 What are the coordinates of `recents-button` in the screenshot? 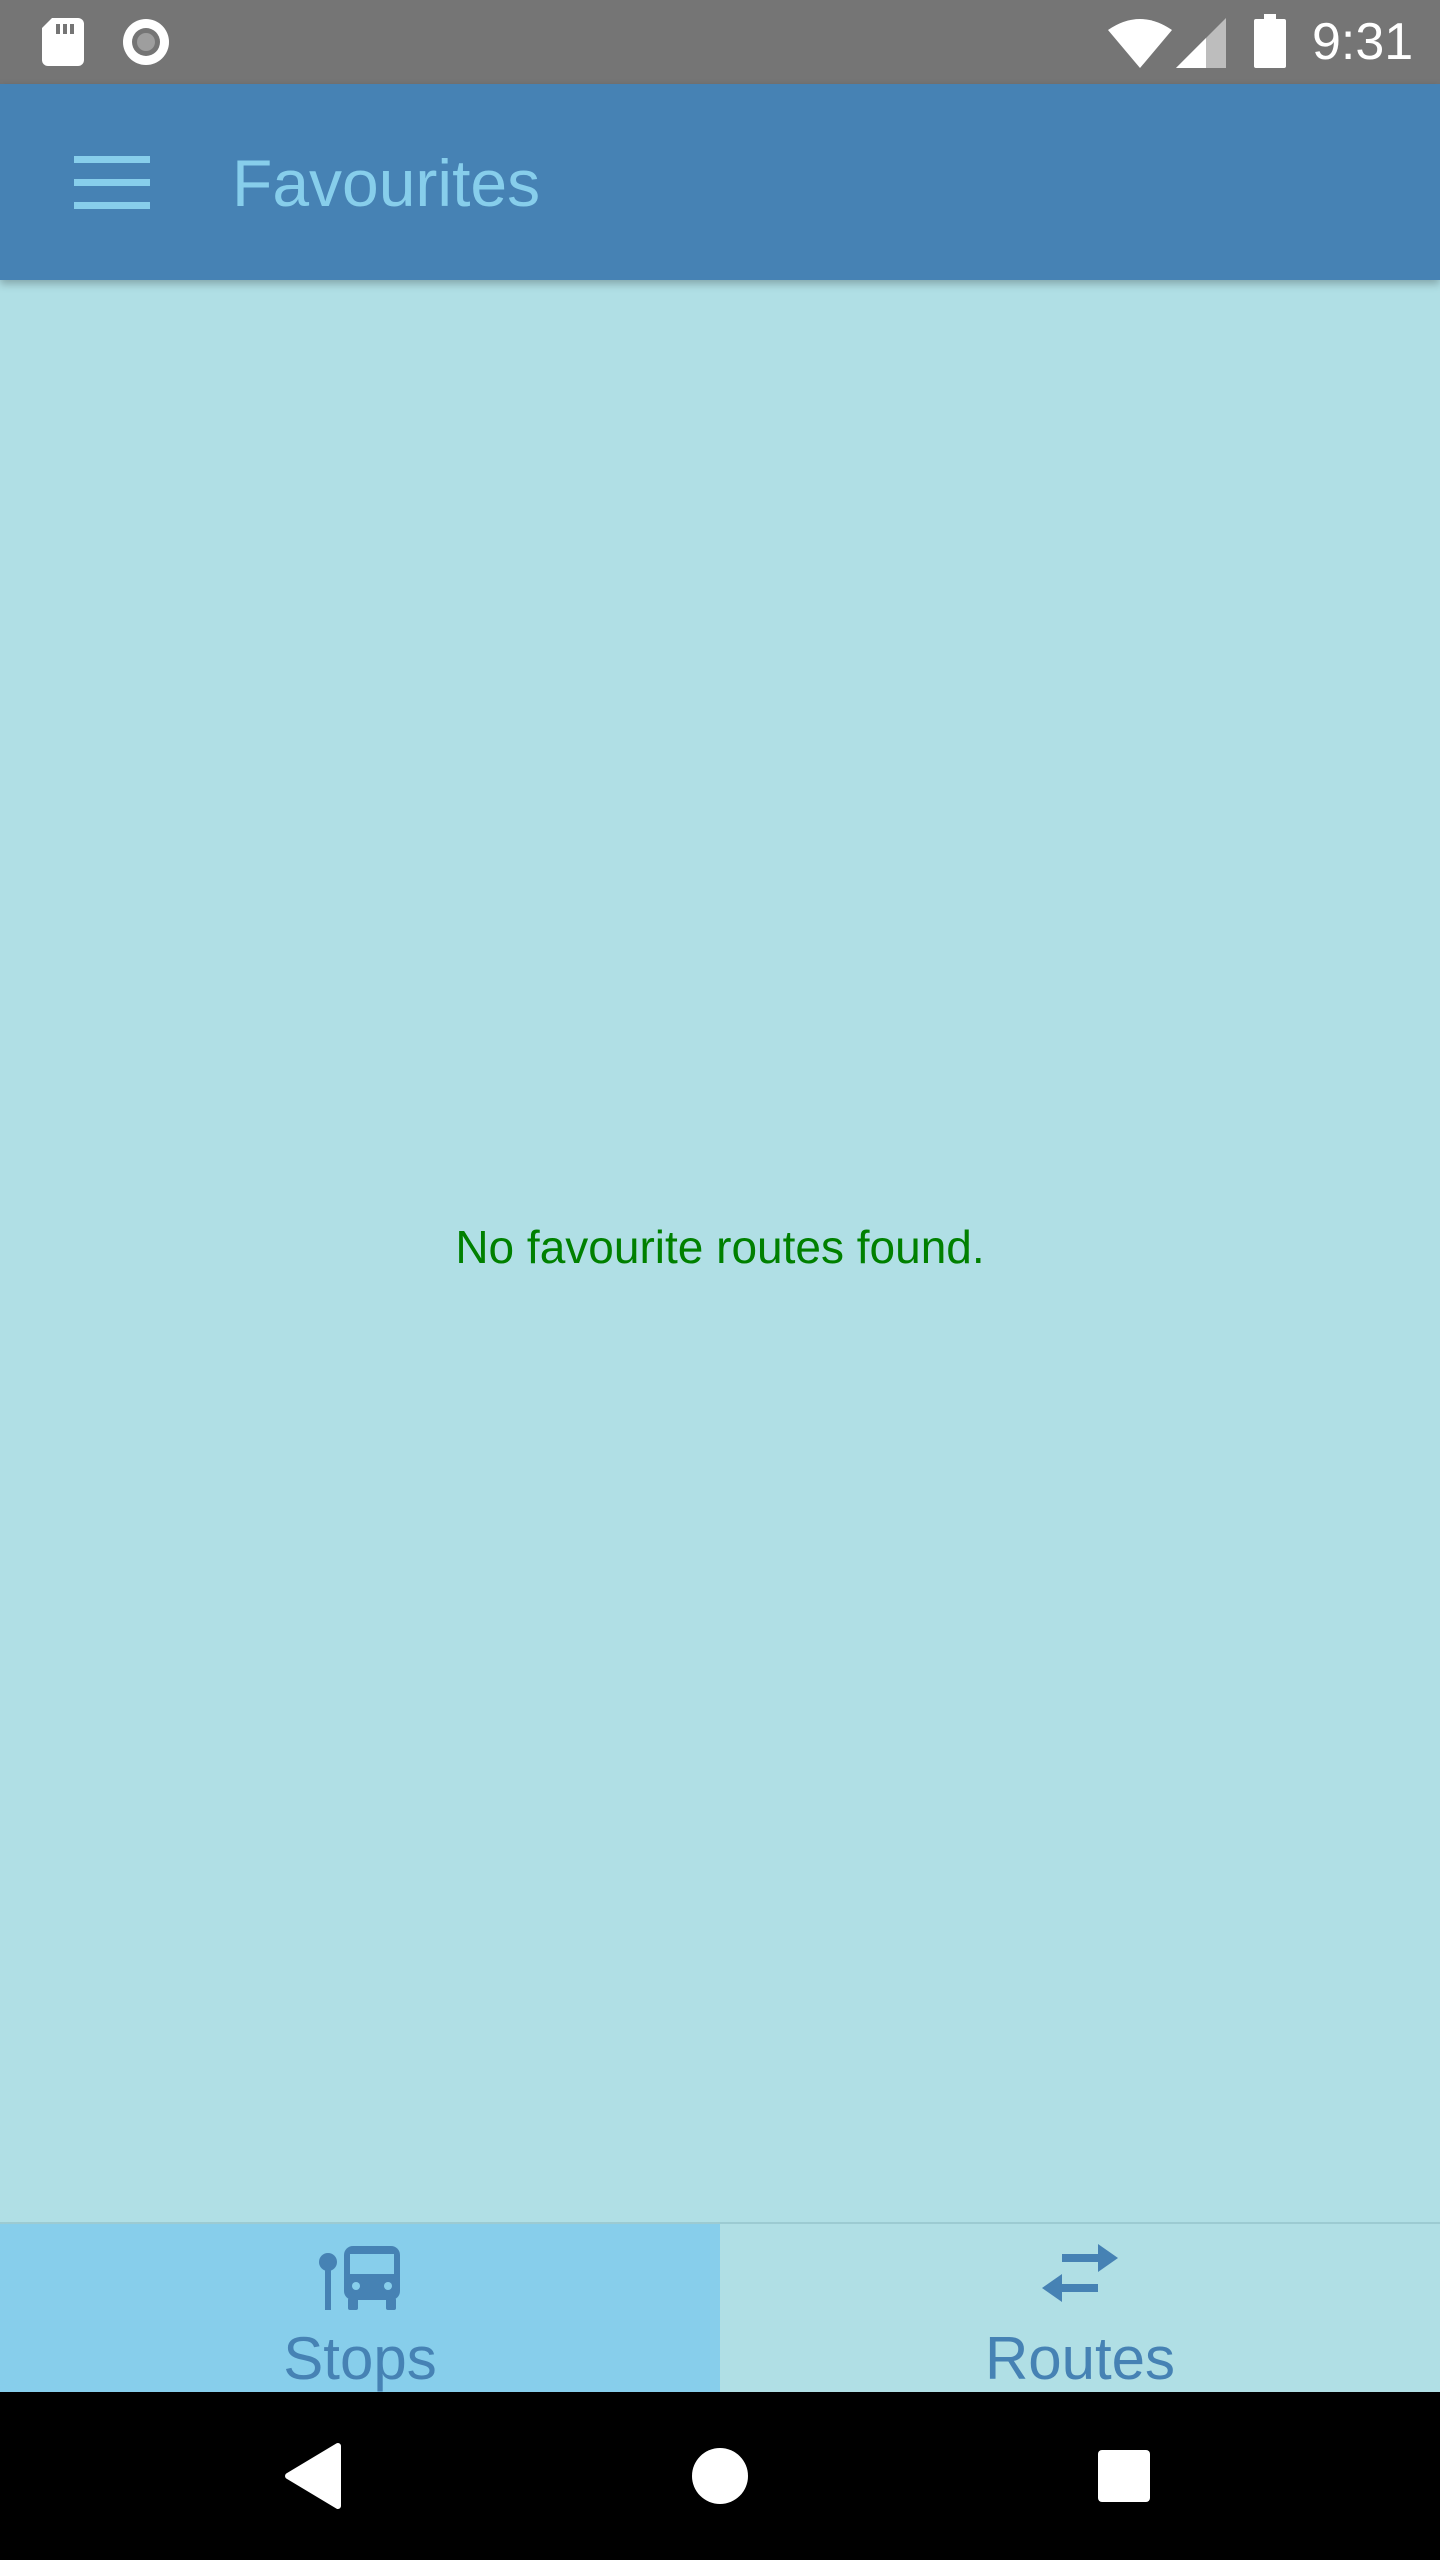 It's located at (1124, 2476).